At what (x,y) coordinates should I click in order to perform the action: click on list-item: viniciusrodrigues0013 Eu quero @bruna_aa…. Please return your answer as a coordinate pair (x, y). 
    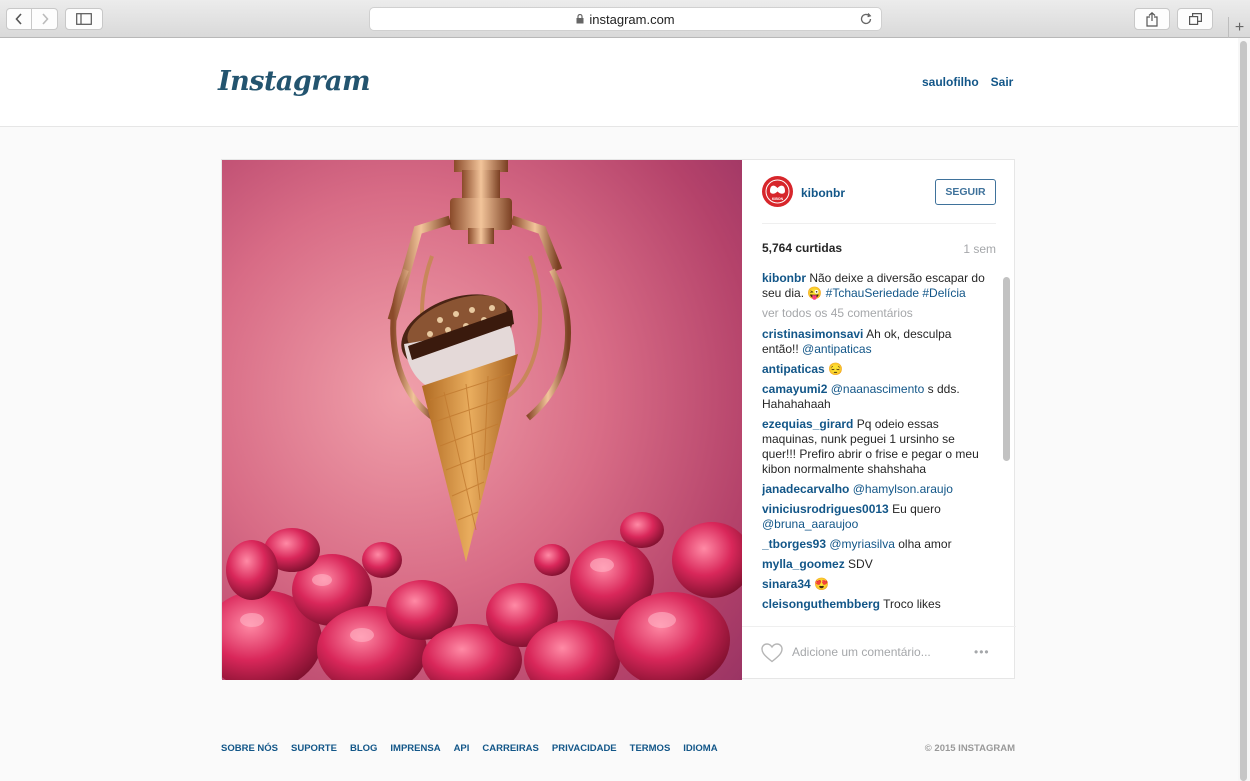
    Looking at the image, I should click on (876, 517).